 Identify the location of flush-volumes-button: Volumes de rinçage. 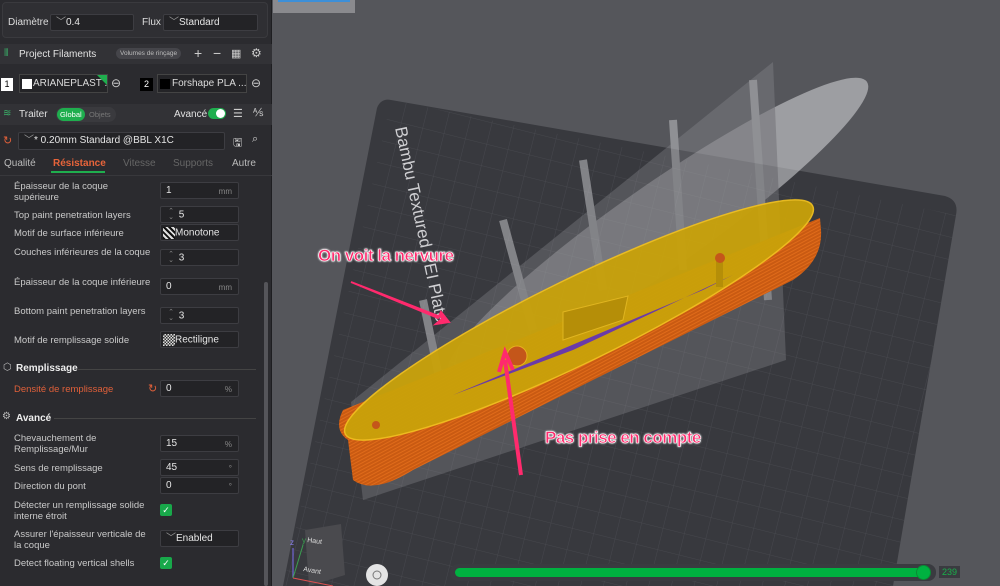
(149, 53).